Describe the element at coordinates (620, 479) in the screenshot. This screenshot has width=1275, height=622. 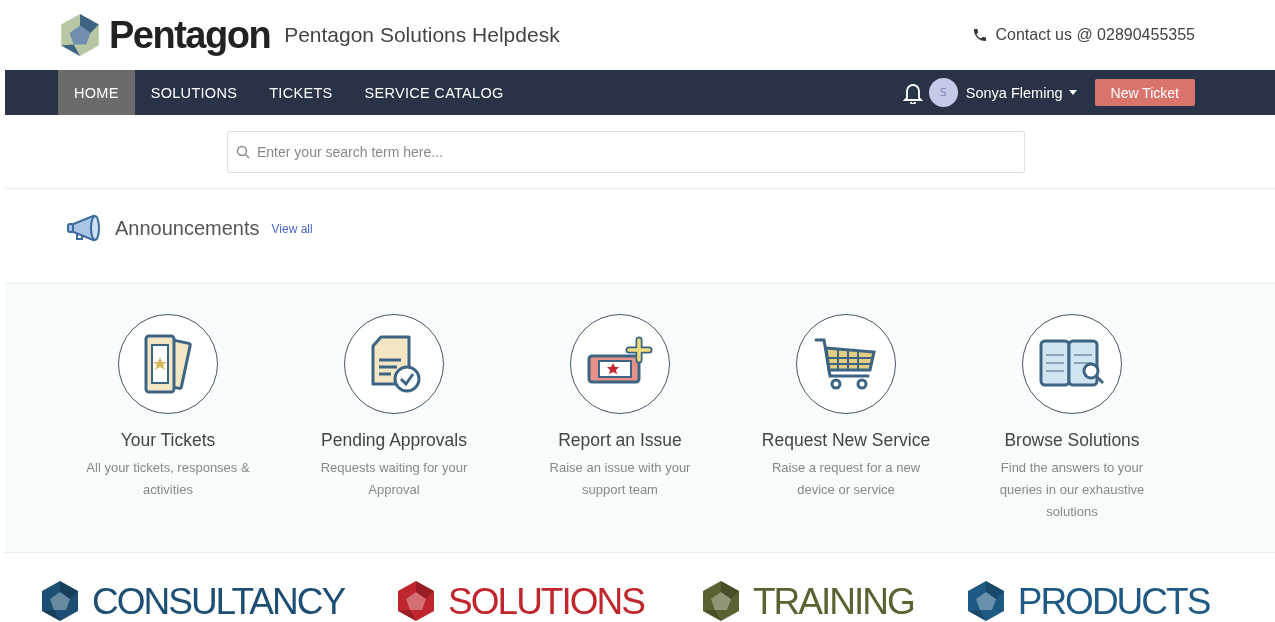
I see `card-description: Raise an issue with your support team` at that location.